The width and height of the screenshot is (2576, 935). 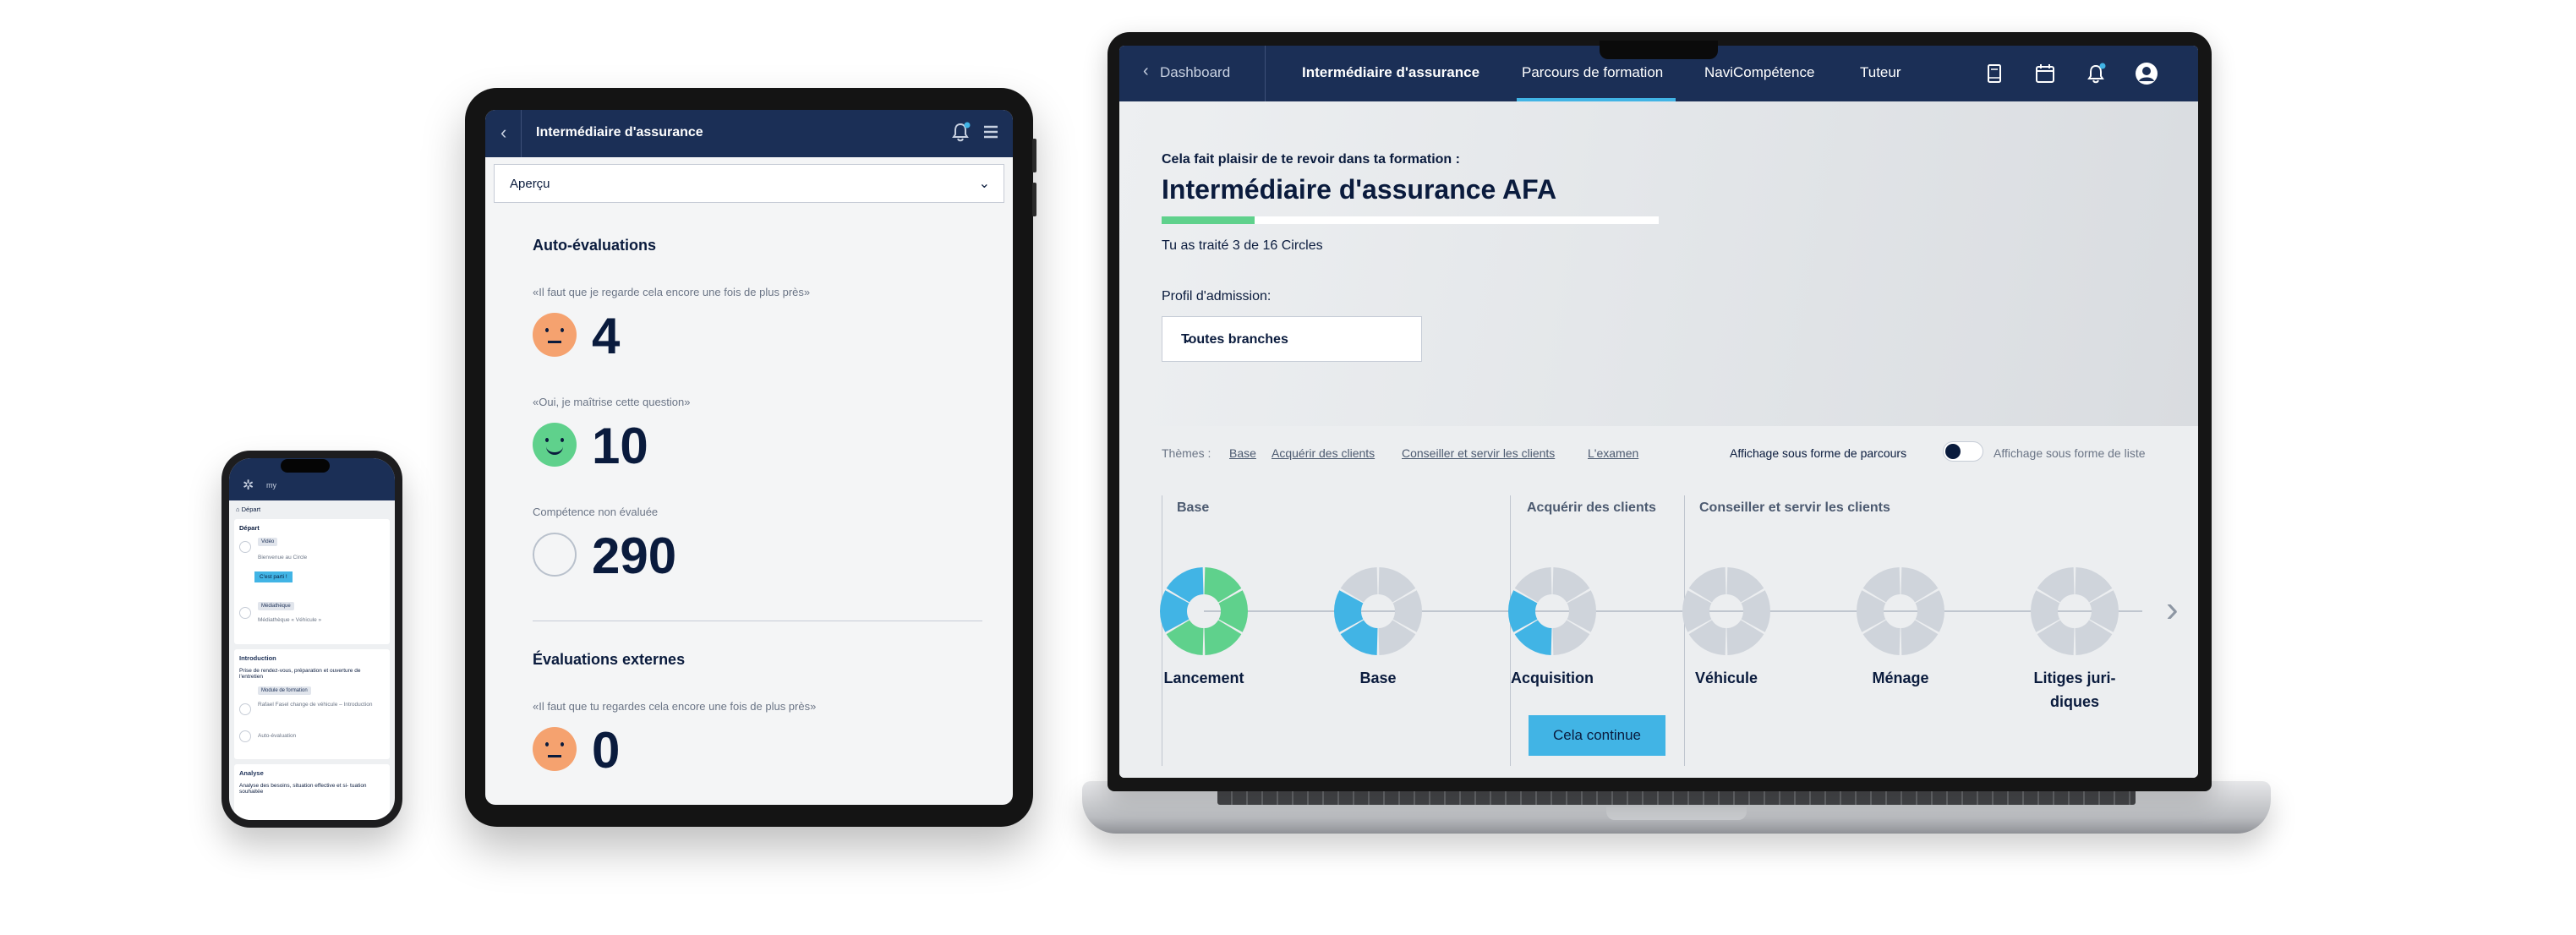 I want to click on phone-chip-mediatheque: Médiathèque, so click(x=276, y=606).